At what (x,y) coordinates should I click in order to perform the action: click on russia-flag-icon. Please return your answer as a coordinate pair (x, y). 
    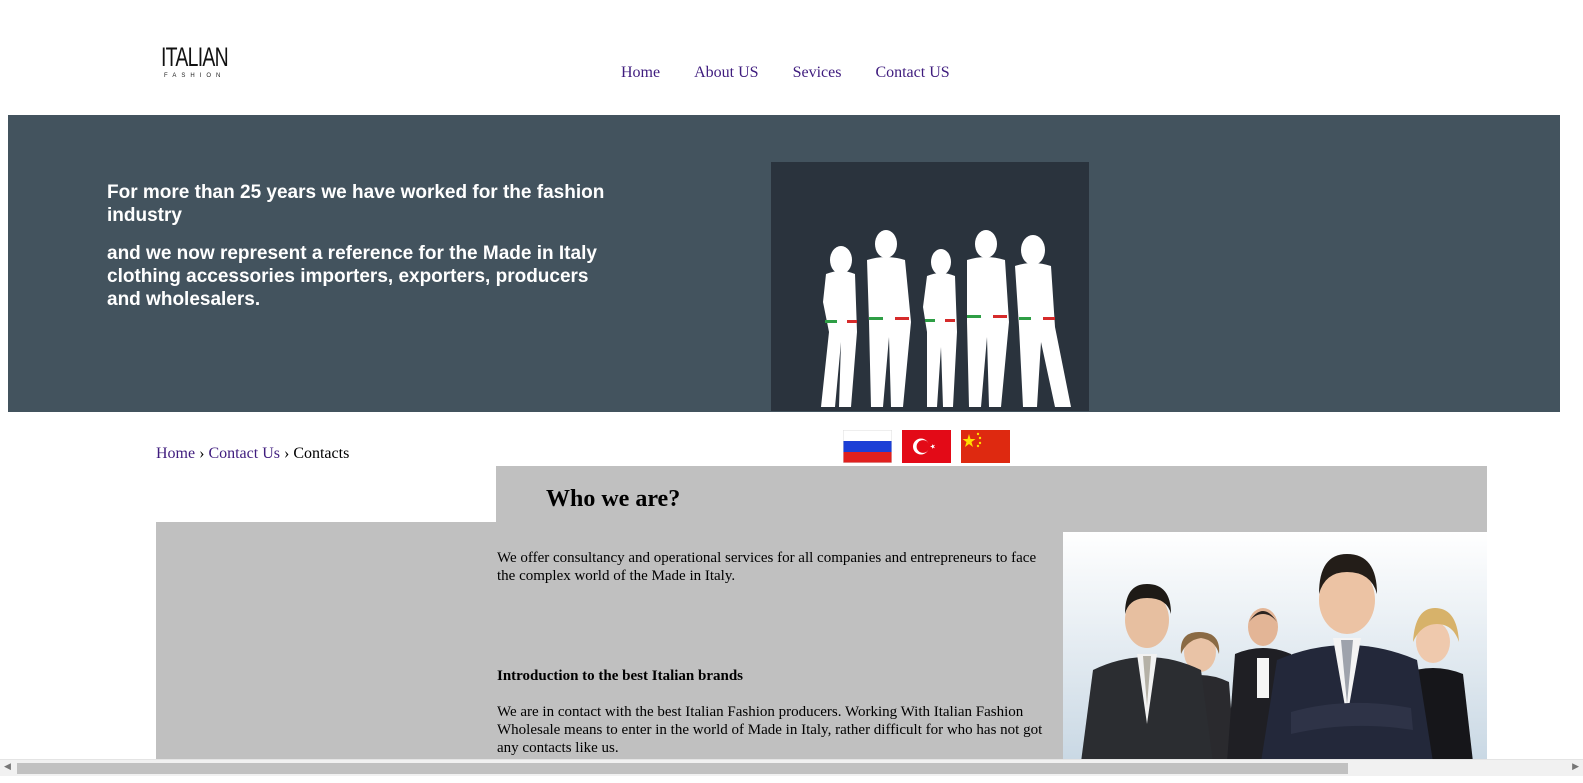
    Looking at the image, I should click on (867, 446).